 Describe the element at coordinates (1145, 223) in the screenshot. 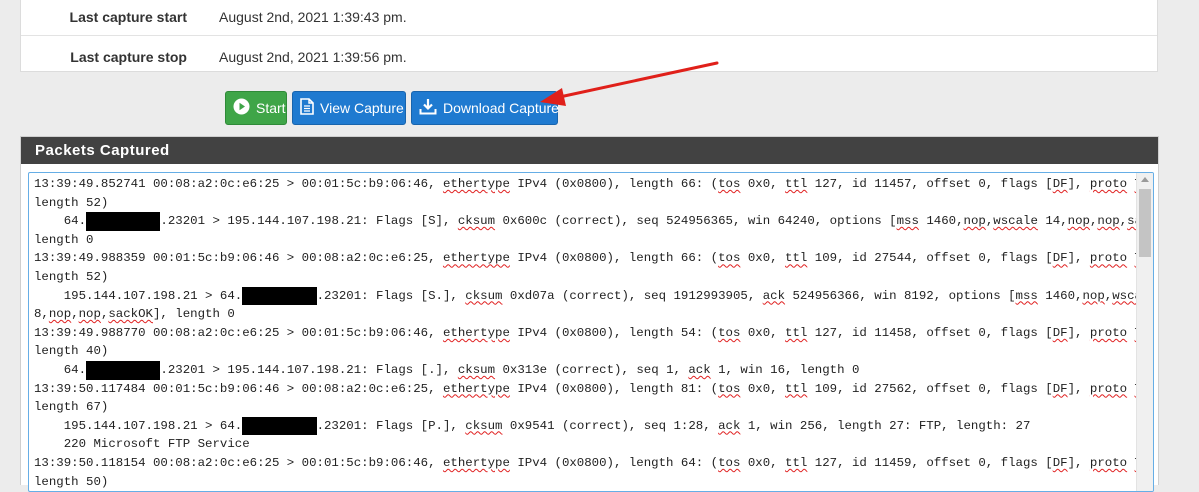

I see `scrollbar-thumb` at that location.